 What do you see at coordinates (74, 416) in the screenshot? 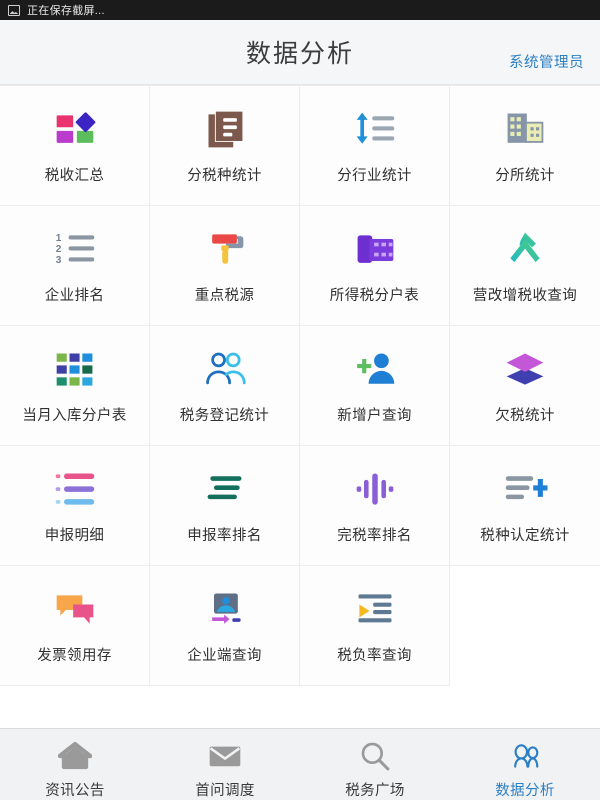
I see `menu-item-label: 当月入库分户表` at bounding box center [74, 416].